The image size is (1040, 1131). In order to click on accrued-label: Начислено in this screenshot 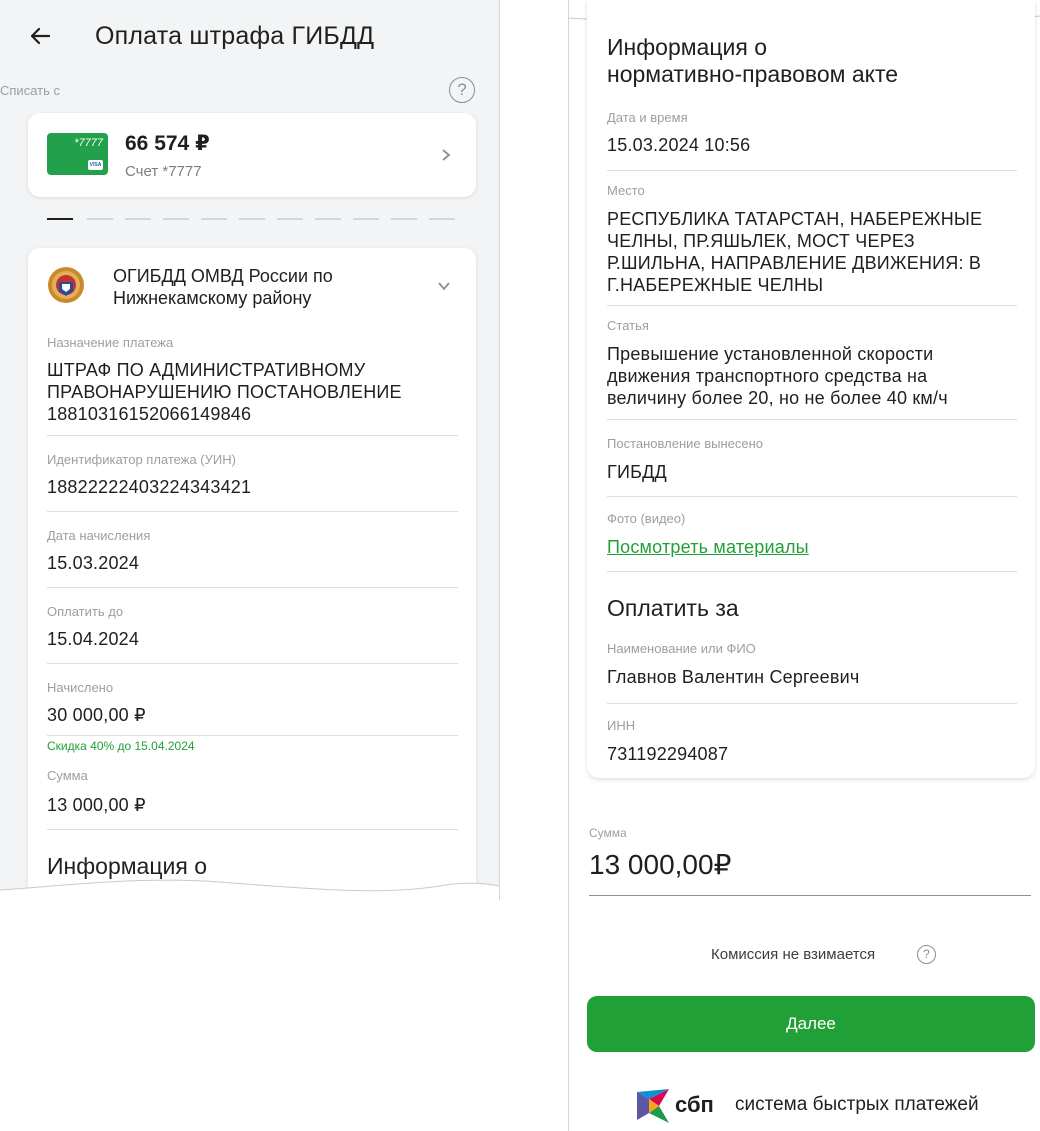, I will do `click(80, 687)`.